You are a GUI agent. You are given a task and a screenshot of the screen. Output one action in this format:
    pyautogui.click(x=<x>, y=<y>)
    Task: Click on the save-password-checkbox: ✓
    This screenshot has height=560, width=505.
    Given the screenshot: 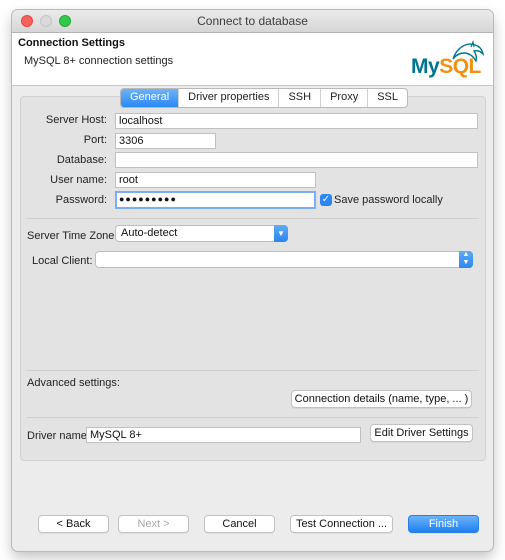 What is the action you would take?
    pyautogui.click(x=326, y=200)
    